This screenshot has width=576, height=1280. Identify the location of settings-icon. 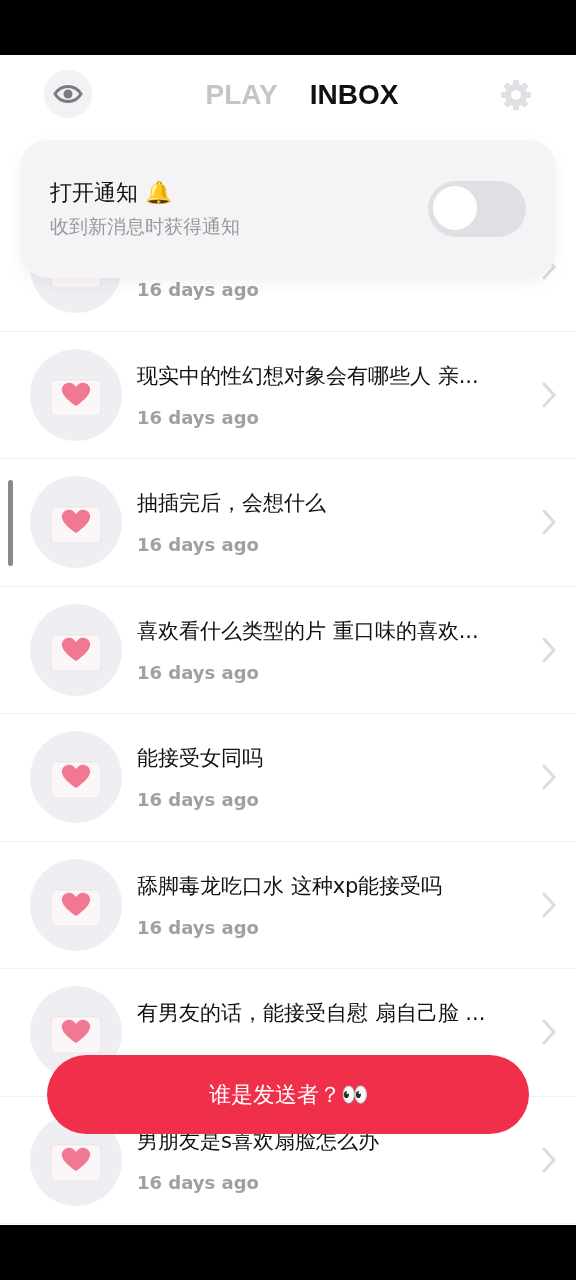
(516, 95).